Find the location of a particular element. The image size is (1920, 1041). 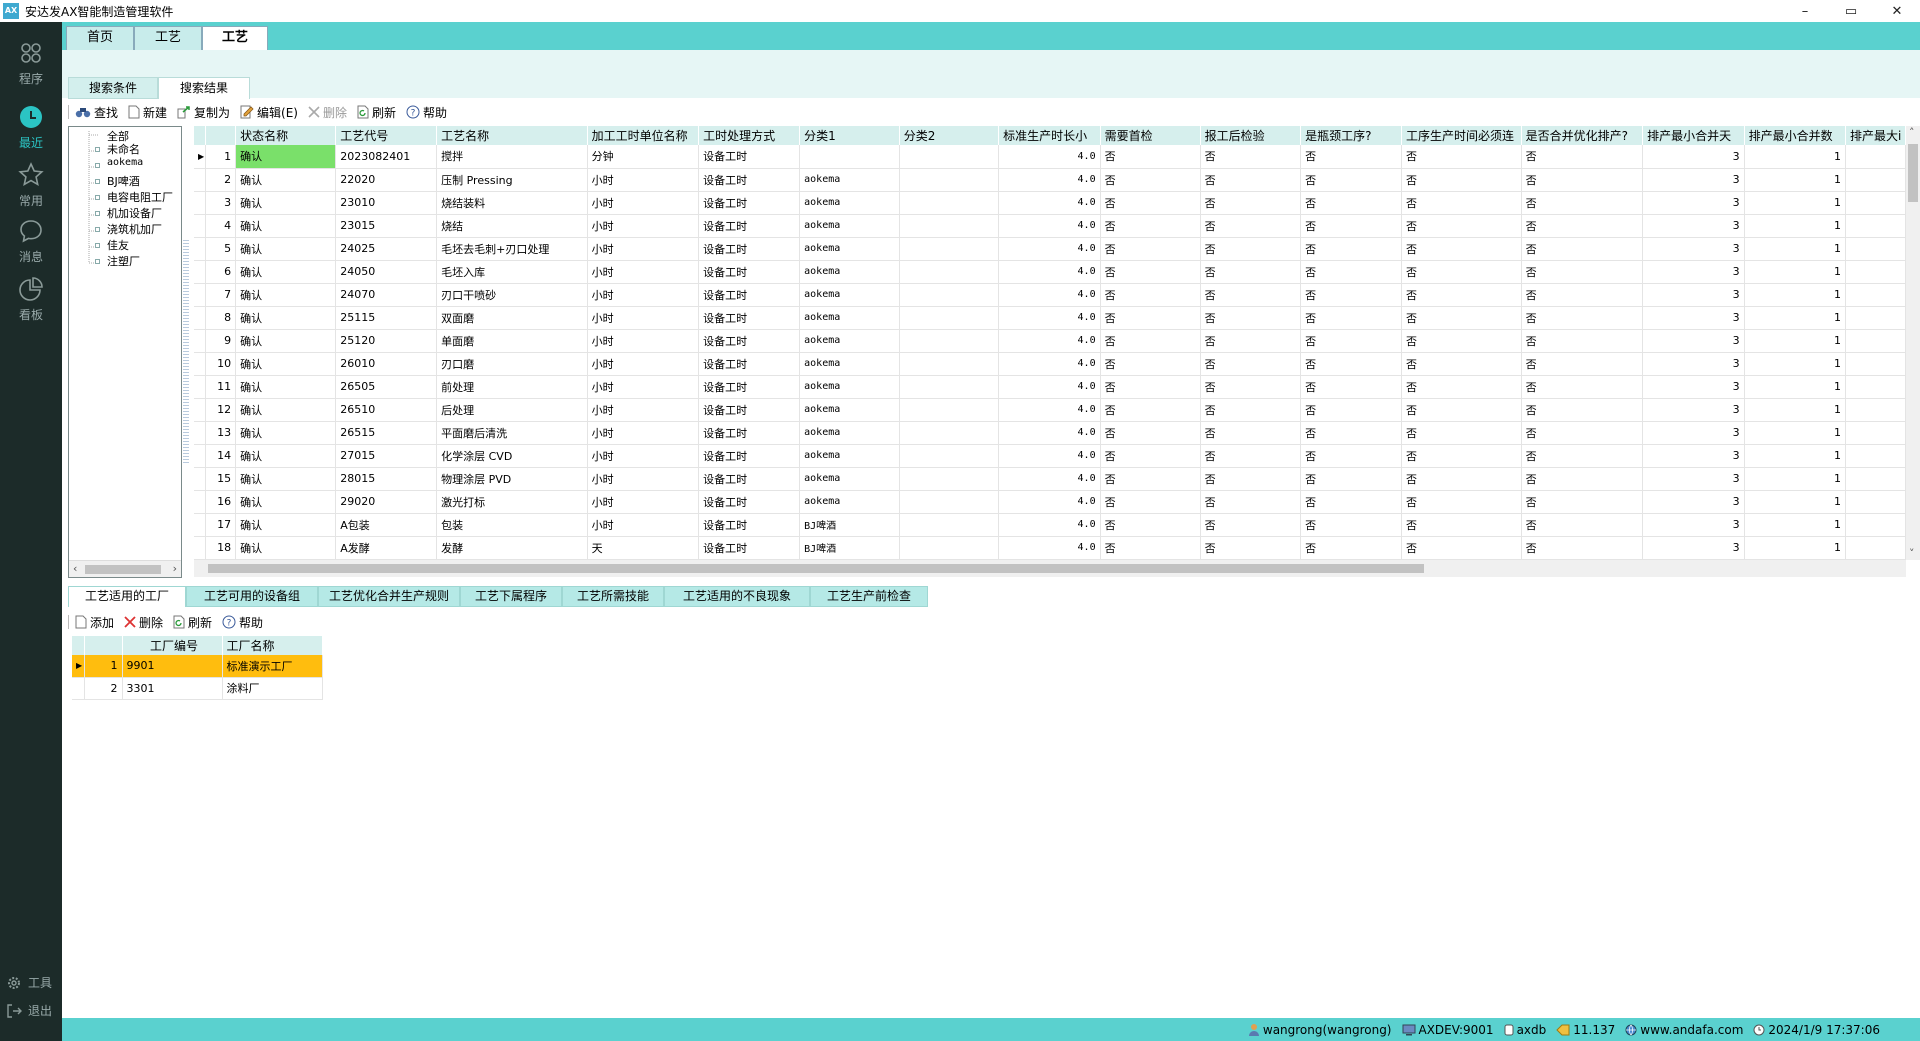

logout-button: 退出 is located at coordinates (29, 1010).